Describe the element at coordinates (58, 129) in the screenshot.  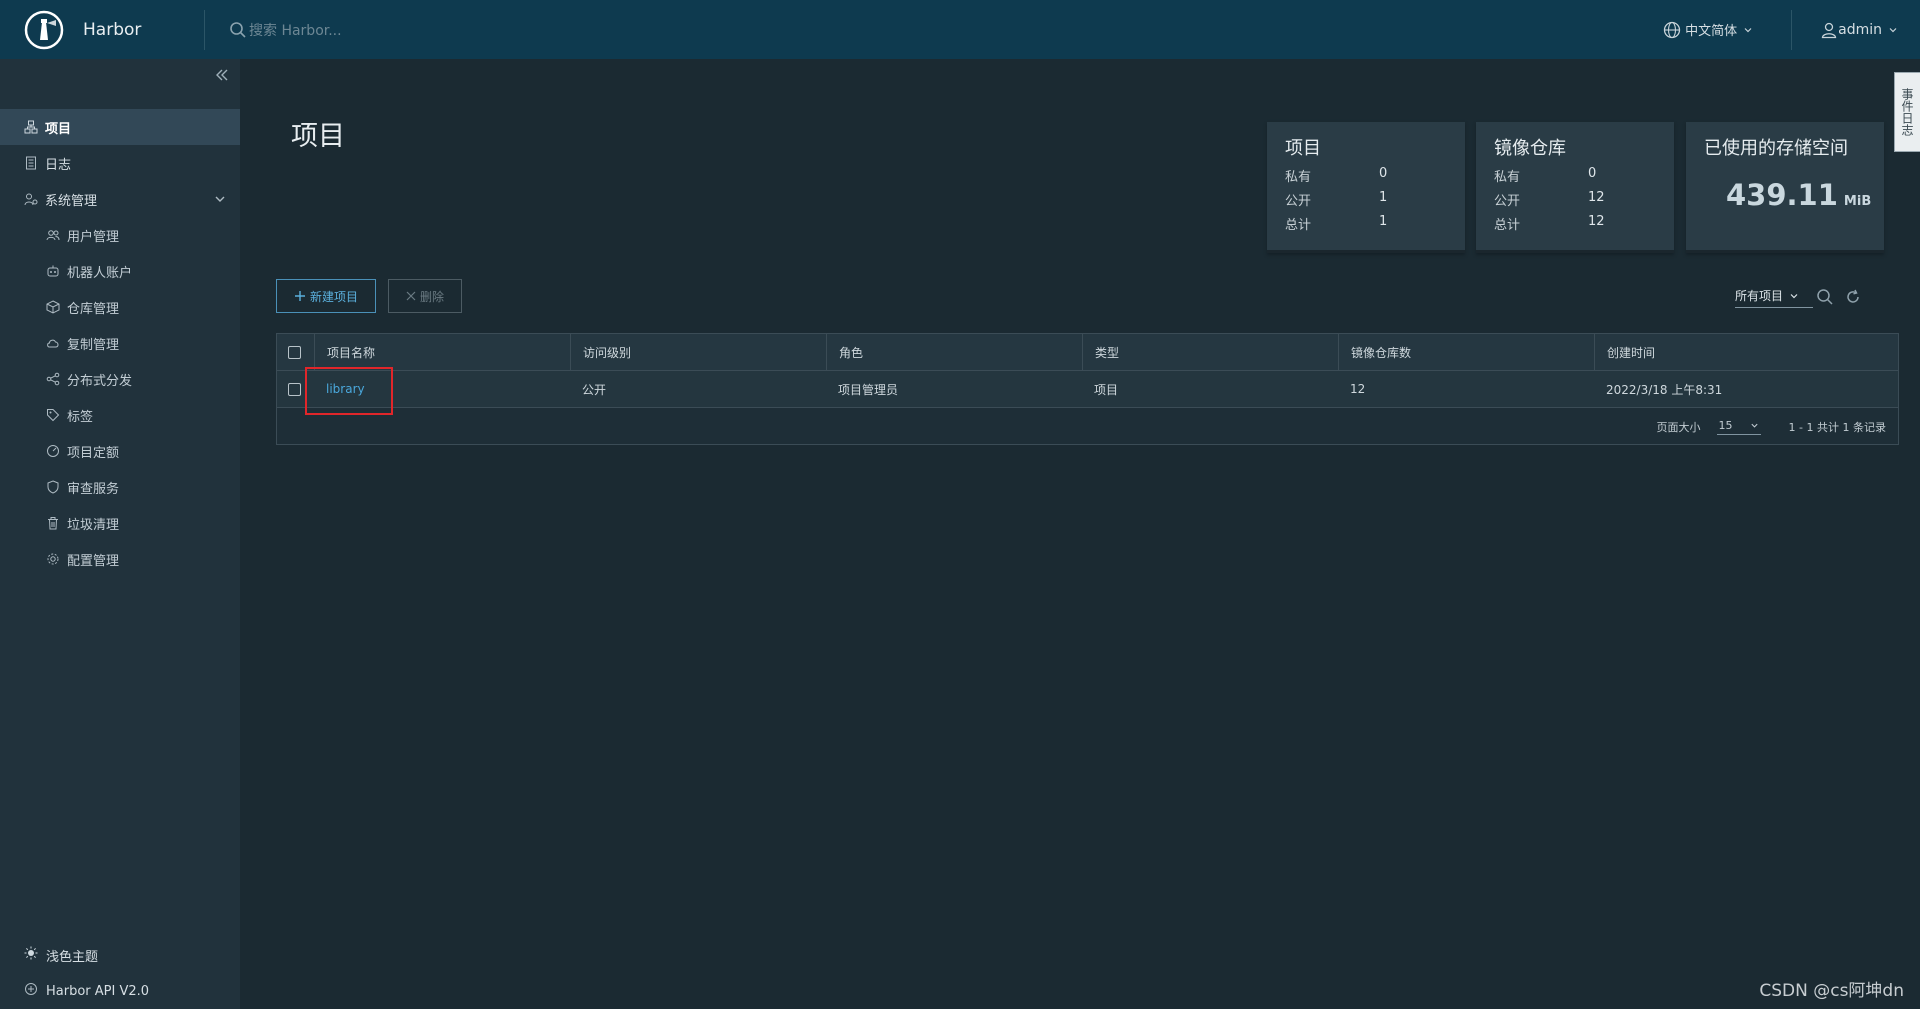
I see `sidebar-item-label: 项目` at that location.